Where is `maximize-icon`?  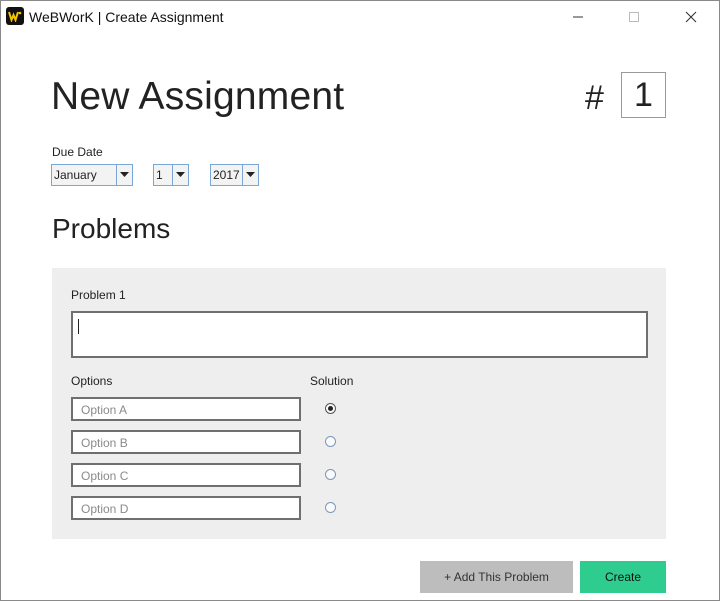
maximize-icon is located at coordinates (634, 17).